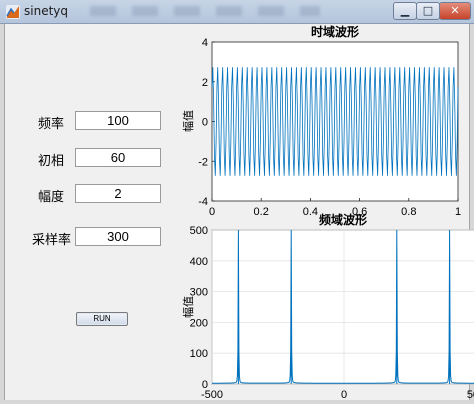 This screenshot has width=474, height=404. I want to click on run-button: RUN, so click(102, 319).